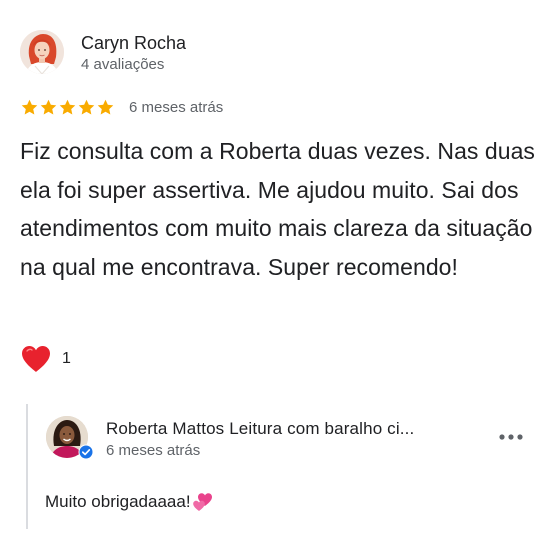 The width and height of the screenshot is (554, 549). What do you see at coordinates (118, 501) in the screenshot?
I see `owner-reply-message: Muito obrigadaaaa!` at bounding box center [118, 501].